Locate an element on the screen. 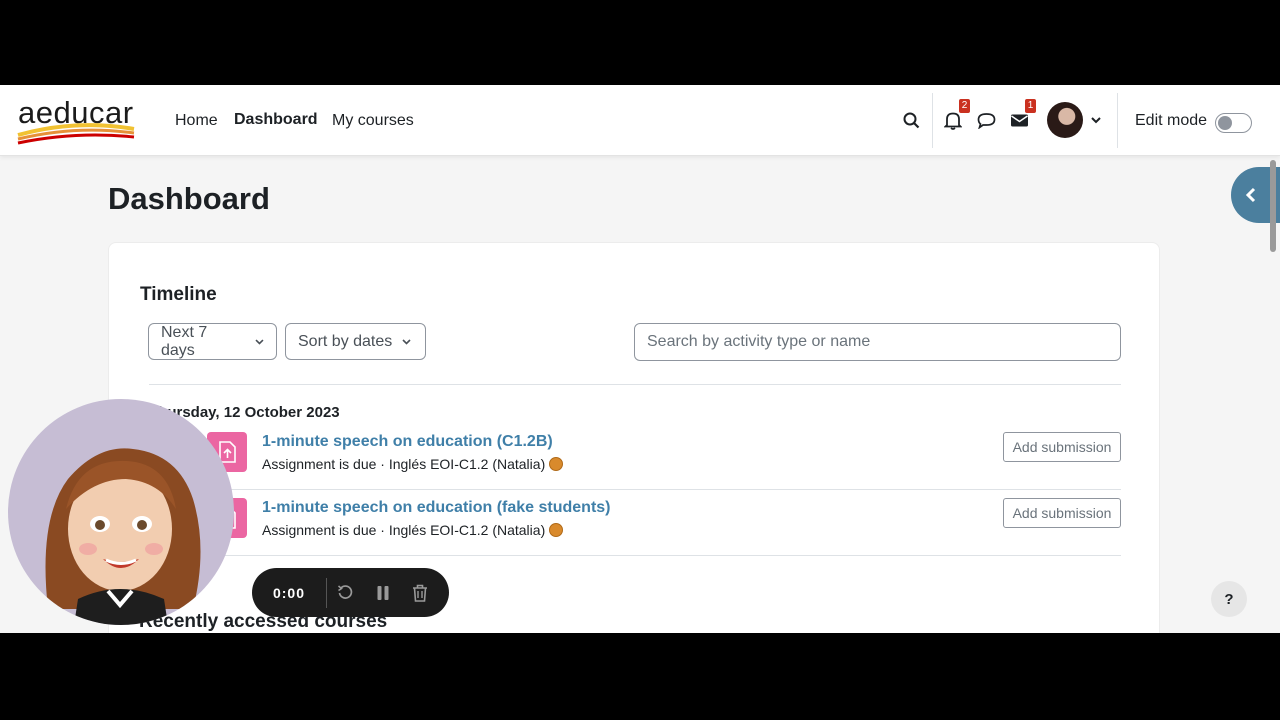 Image resolution: width=1280 pixels, height=720 pixels. nav-dashboard: Dashboard is located at coordinates (276, 120).